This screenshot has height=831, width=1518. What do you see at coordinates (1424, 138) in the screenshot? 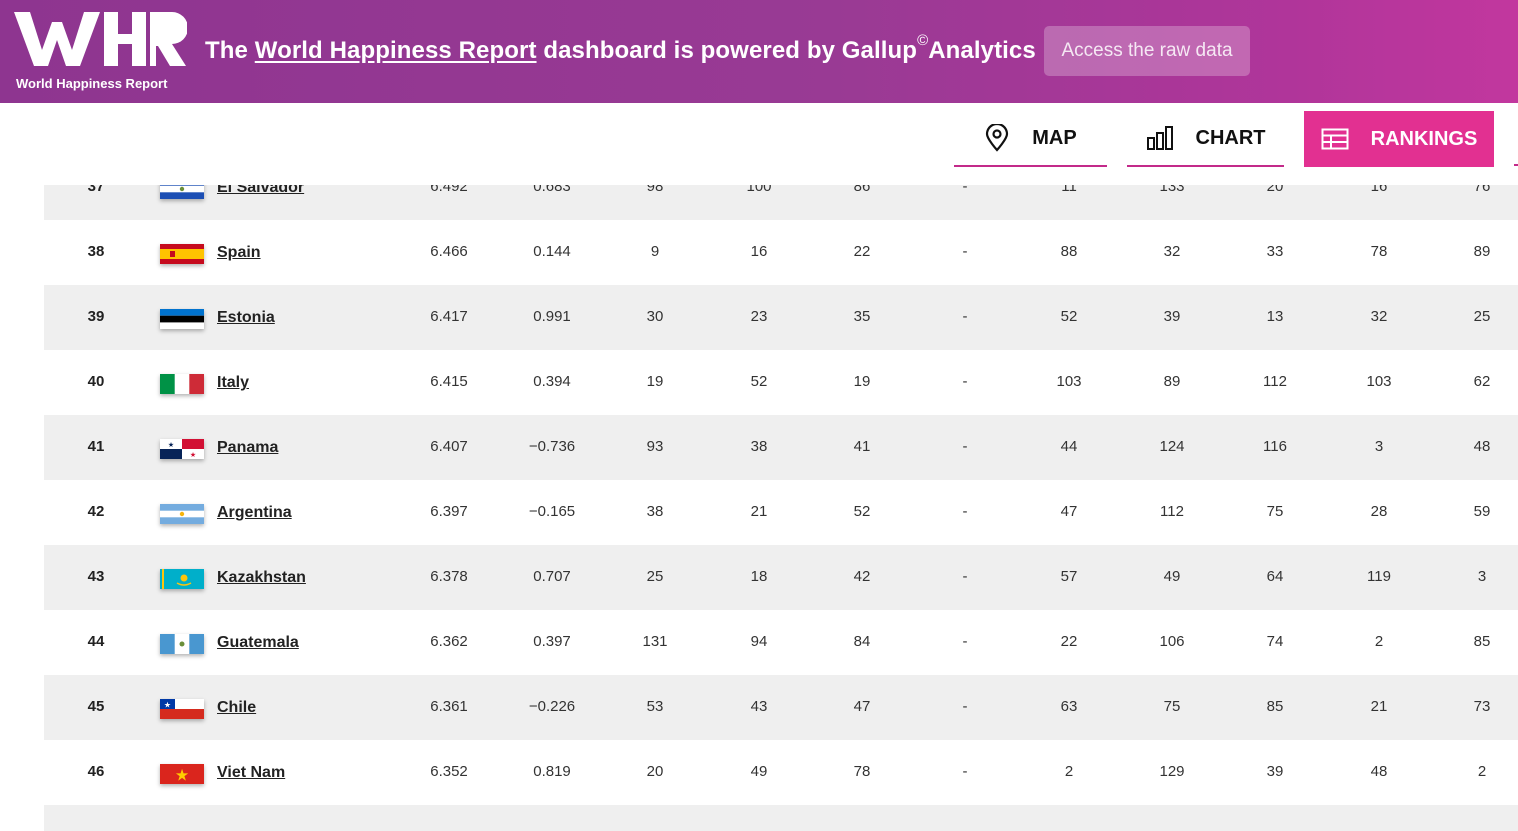
I see `tab-rankings-label: RANKINGS` at bounding box center [1424, 138].